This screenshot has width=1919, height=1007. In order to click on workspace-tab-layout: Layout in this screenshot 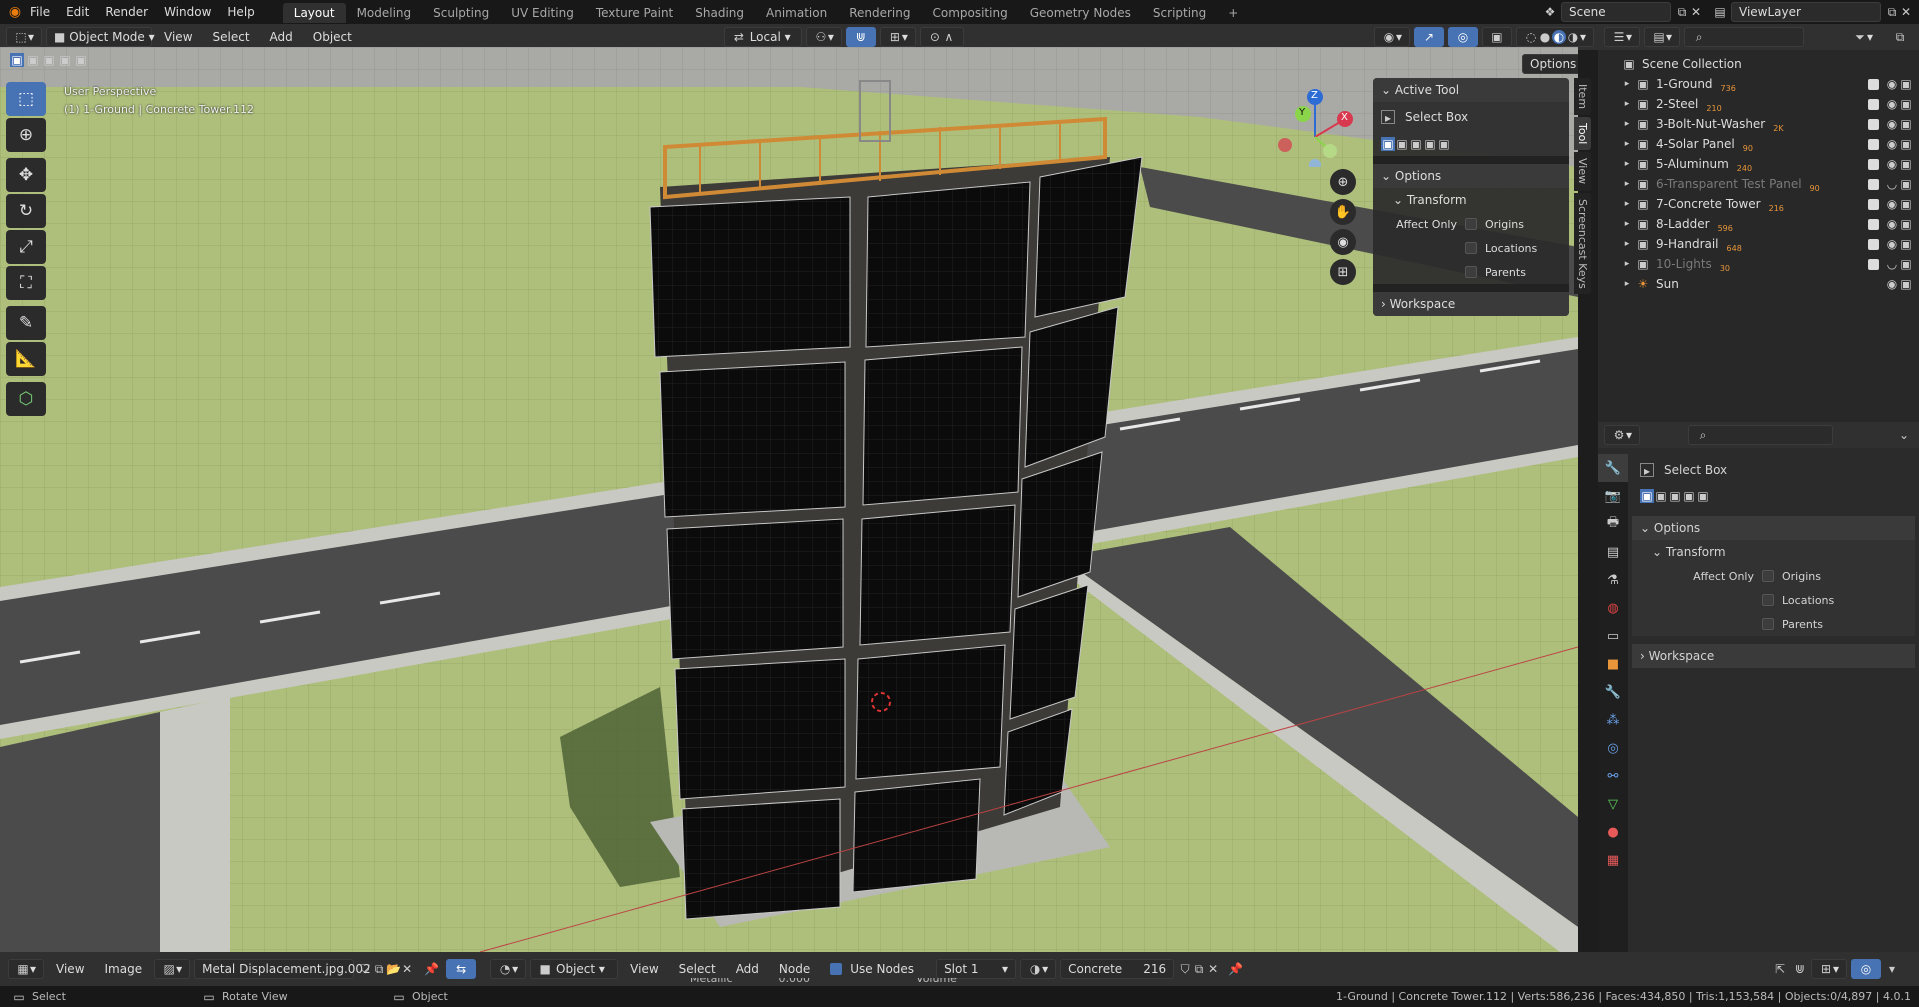, I will do `click(314, 13)`.